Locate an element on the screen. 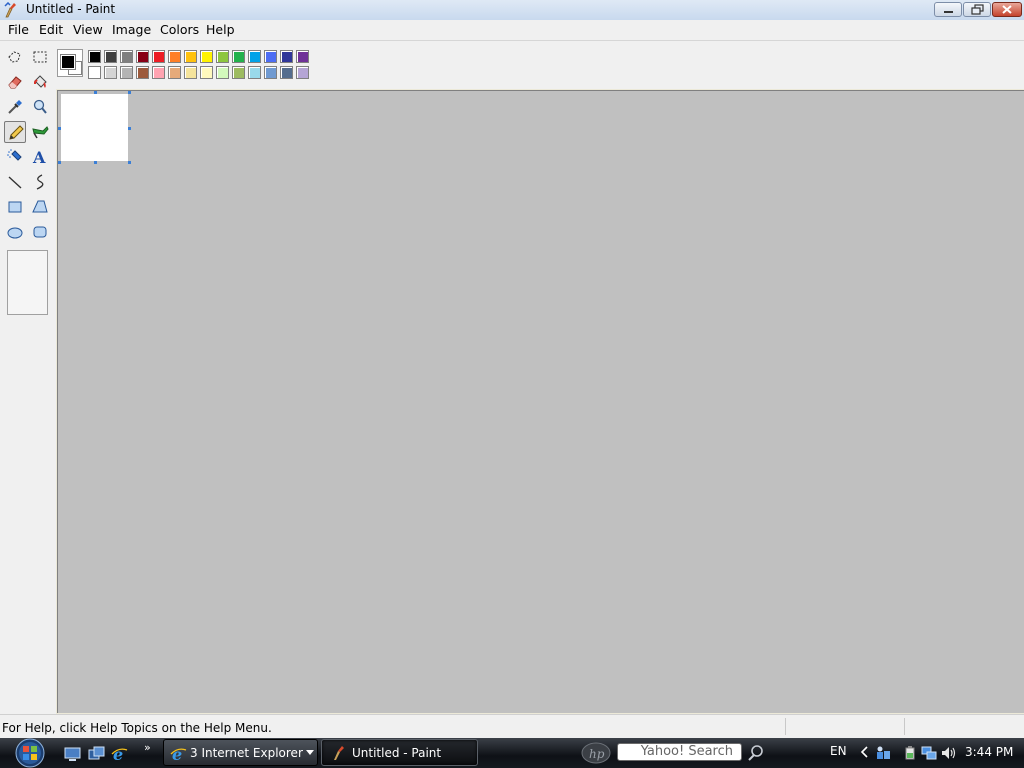  yahoo-search-input: Yahoo! Search is located at coordinates (679, 752).